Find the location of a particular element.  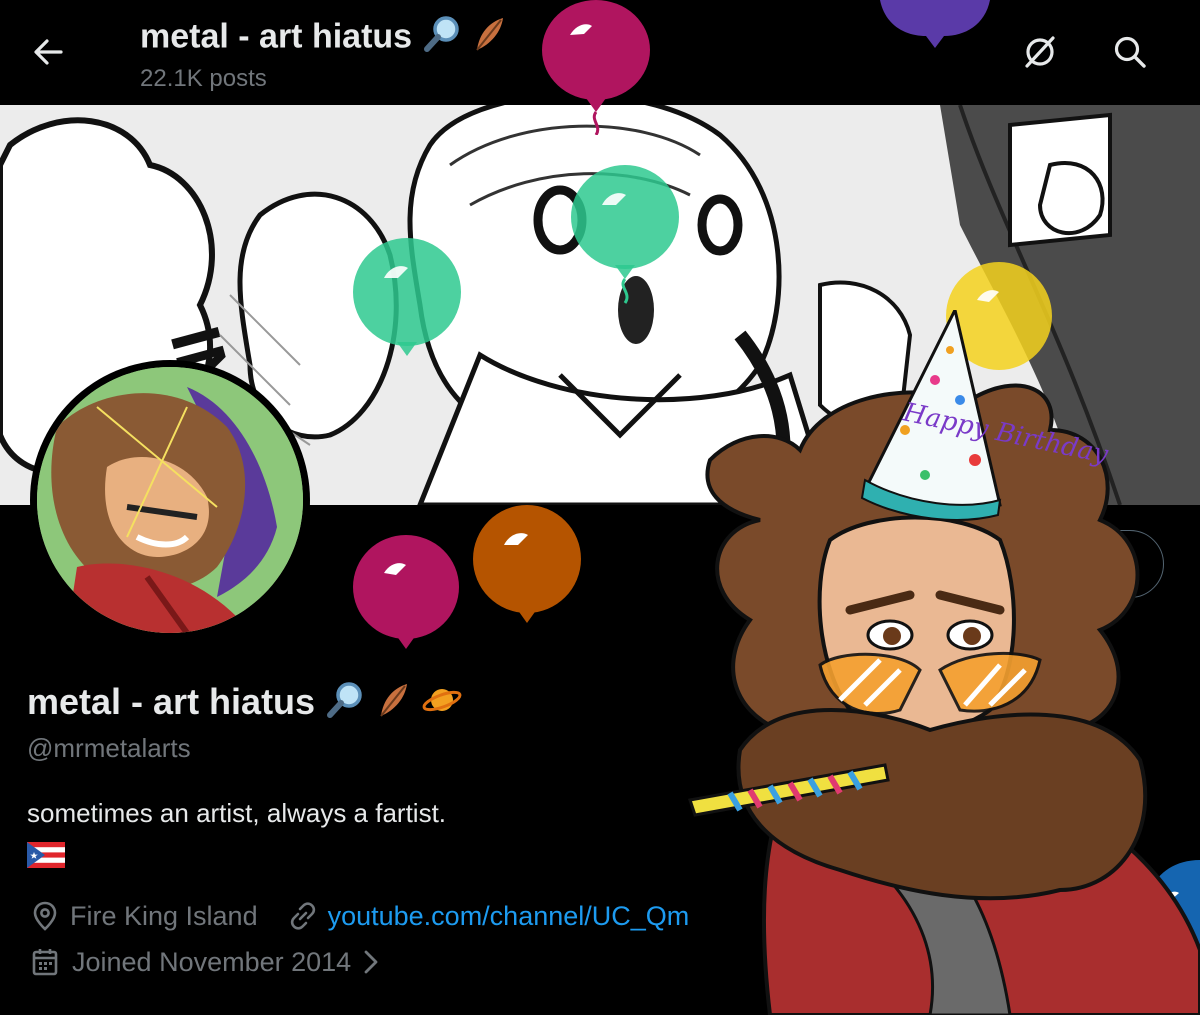

balloon-orange is located at coordinates (527, 564).